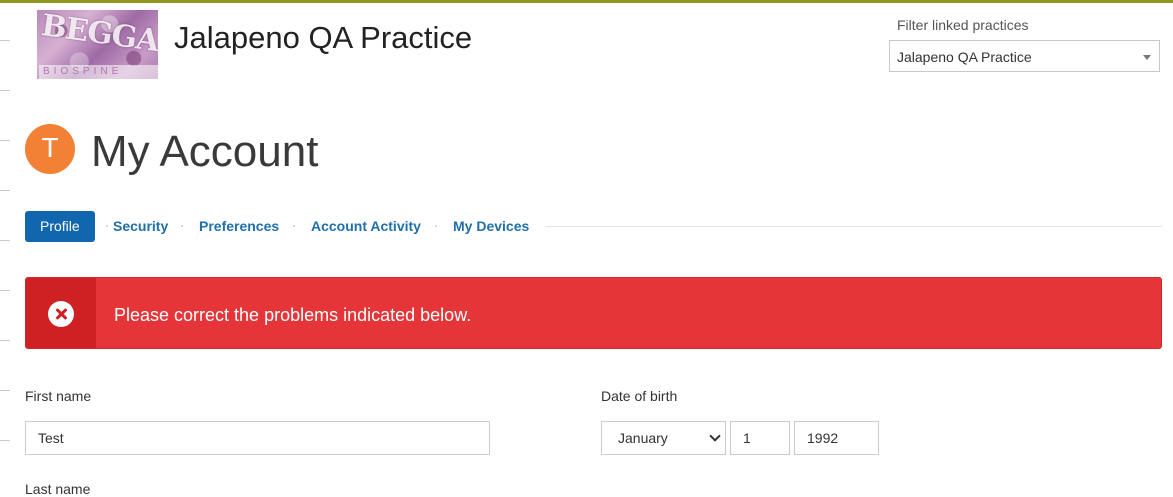  Describe the element at coordinates (760, 438) in the screenshot. I see `dob-day-input: 1` at that location.